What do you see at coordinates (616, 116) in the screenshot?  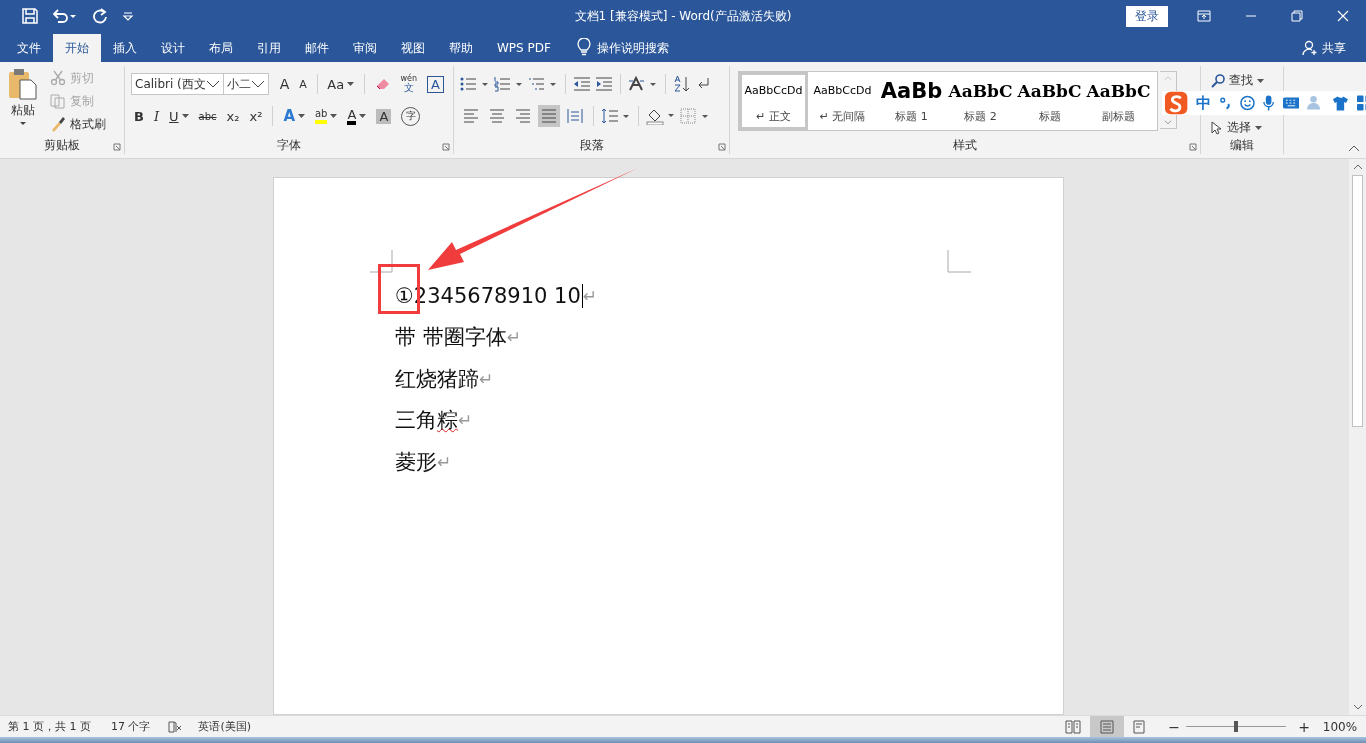 I see `line-spacing-icon` at bounding box center [616, 116].